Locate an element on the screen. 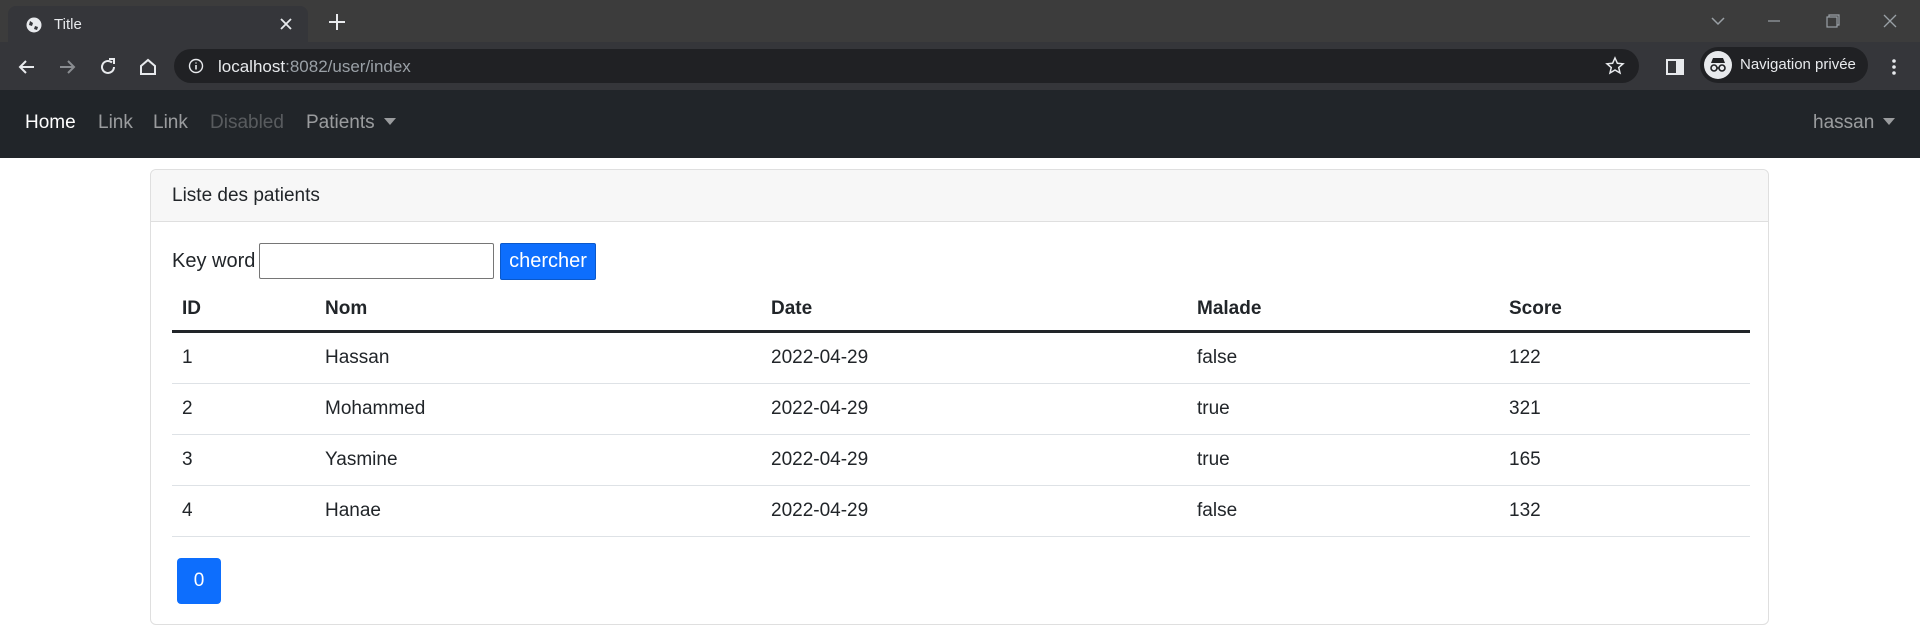 The width and height of the screenshot is (1920, 638). table-header-row: ID Nom Date Malade Score is located at coordinates (961, 310).